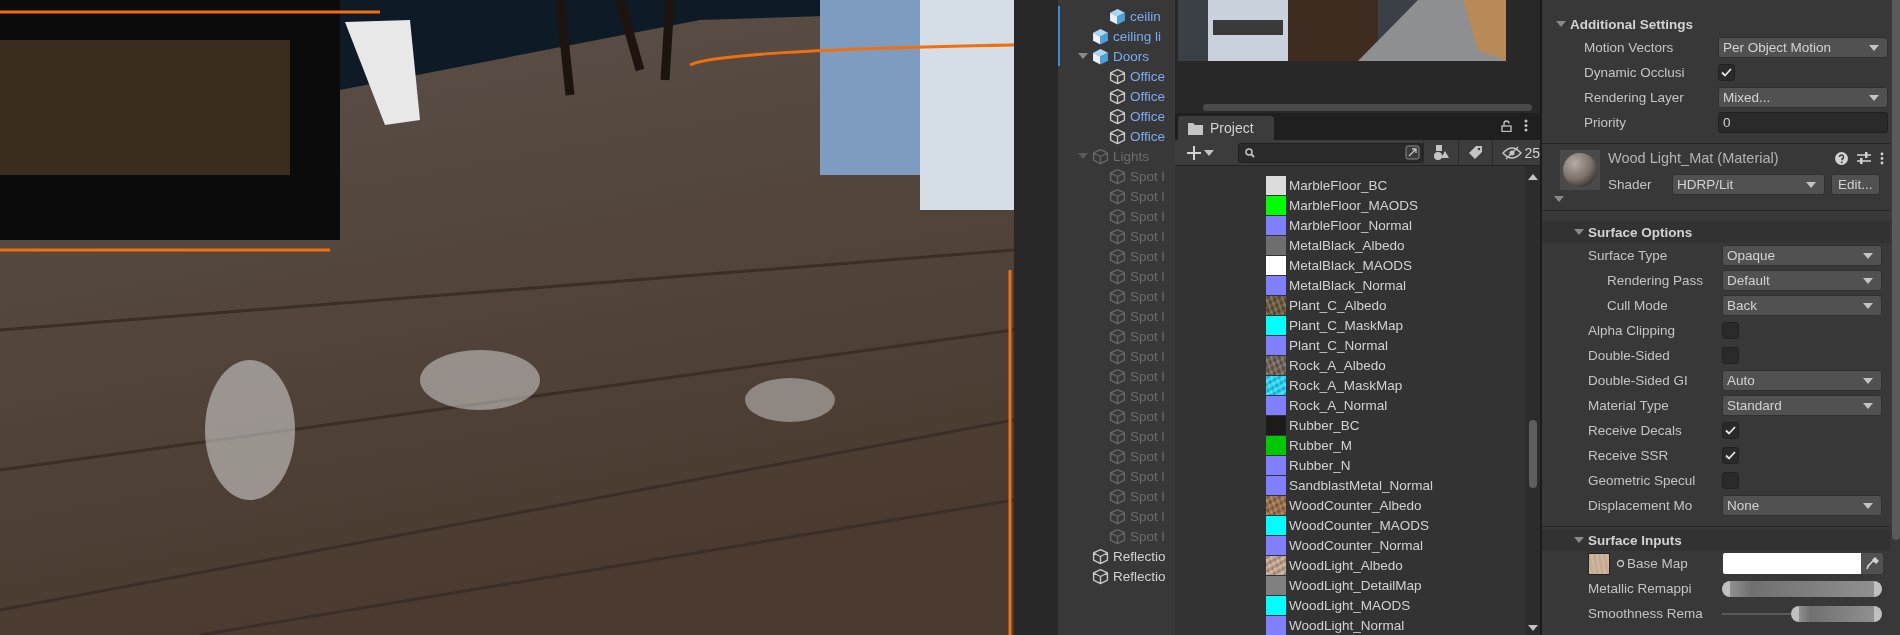  I want to click on property-label: Rendering Pass, so click(1656, 280).